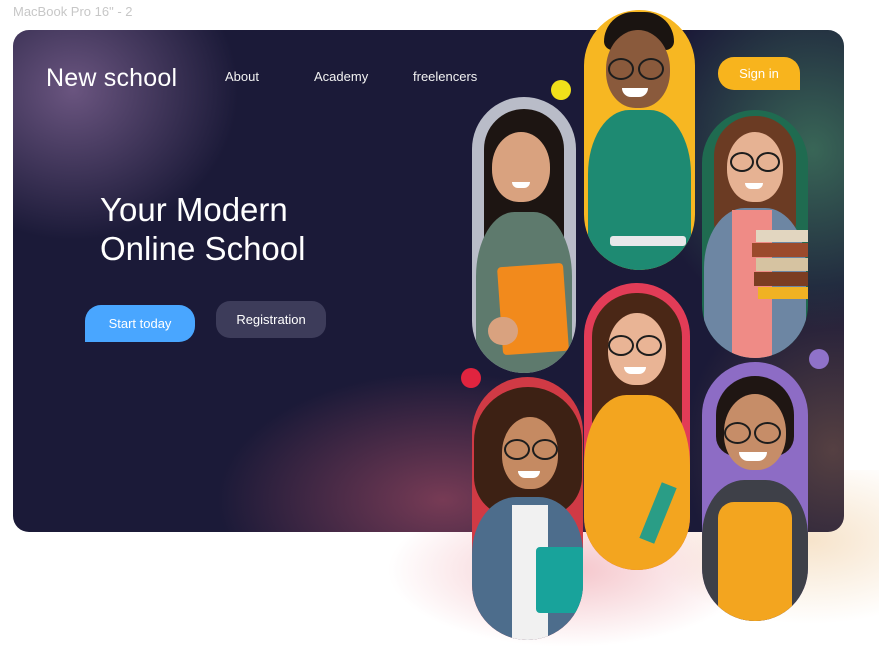 The height and width of the screenshot is (651, 879). What do you see at coordinates (341, 76) in the screenshot?
I see `nav-link-academy: Academy` at bounding box center [341, 76].